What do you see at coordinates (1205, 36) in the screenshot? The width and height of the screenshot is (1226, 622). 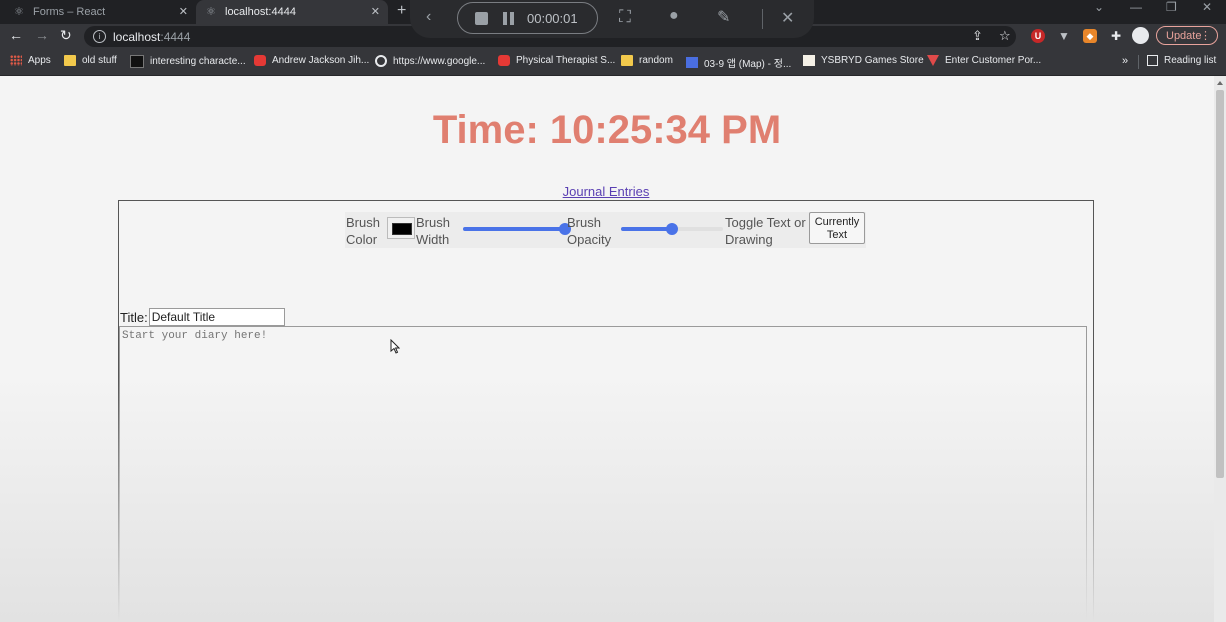 I see `menu-dots-icon: ⋮` at bounding box center [1205, 36].